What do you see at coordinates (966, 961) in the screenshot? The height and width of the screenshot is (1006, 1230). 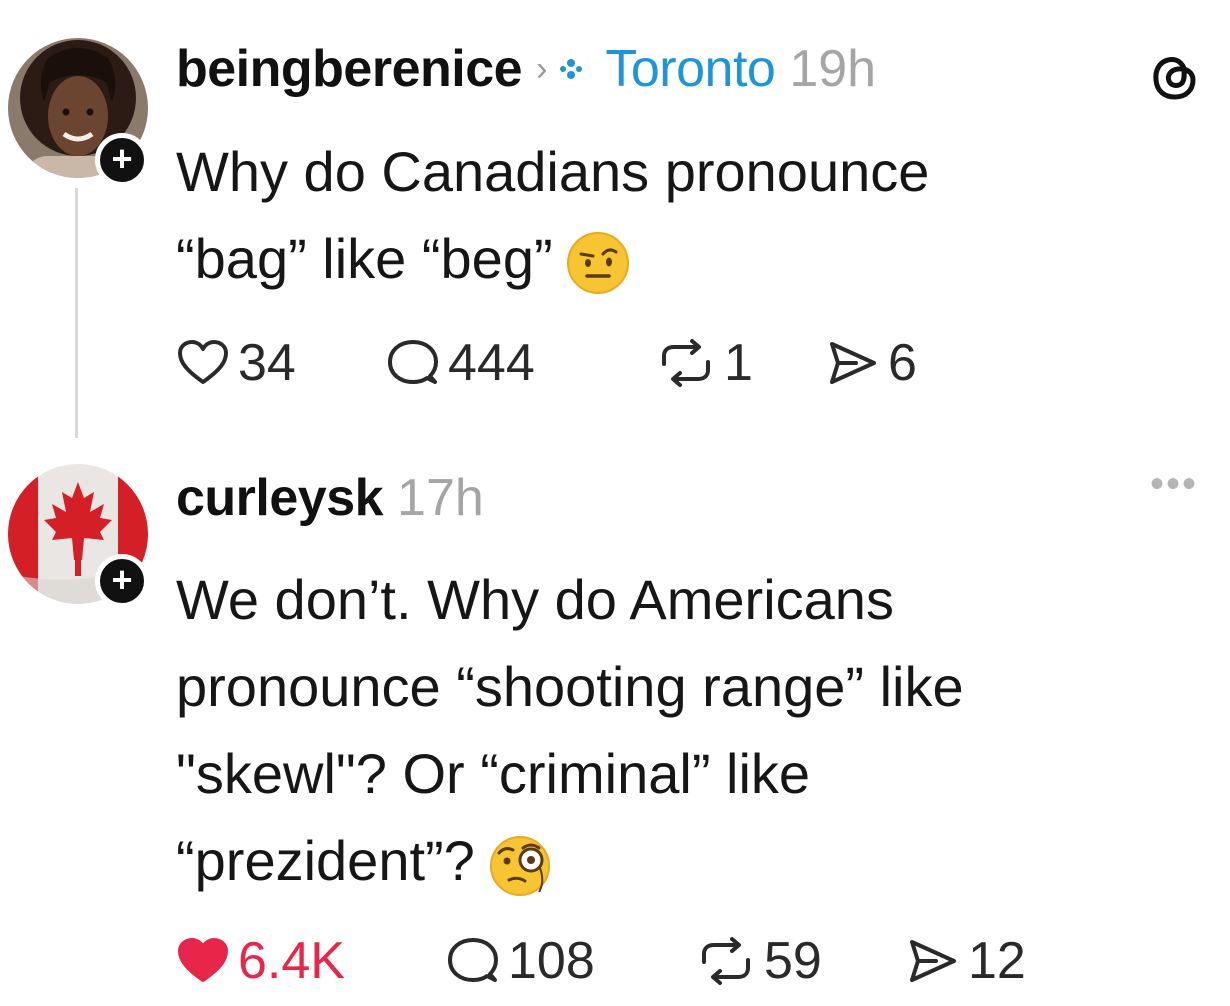 I see `share-button: 12` at bounding box center [966, 961].